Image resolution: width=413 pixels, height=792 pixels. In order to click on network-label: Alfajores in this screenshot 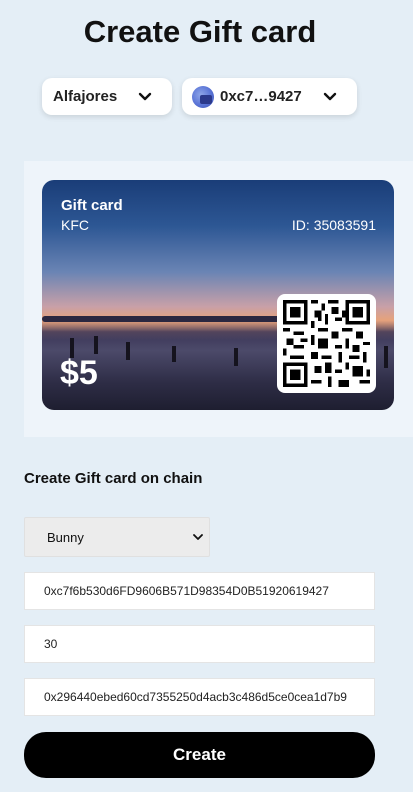, I will do `click(85, 96)`.